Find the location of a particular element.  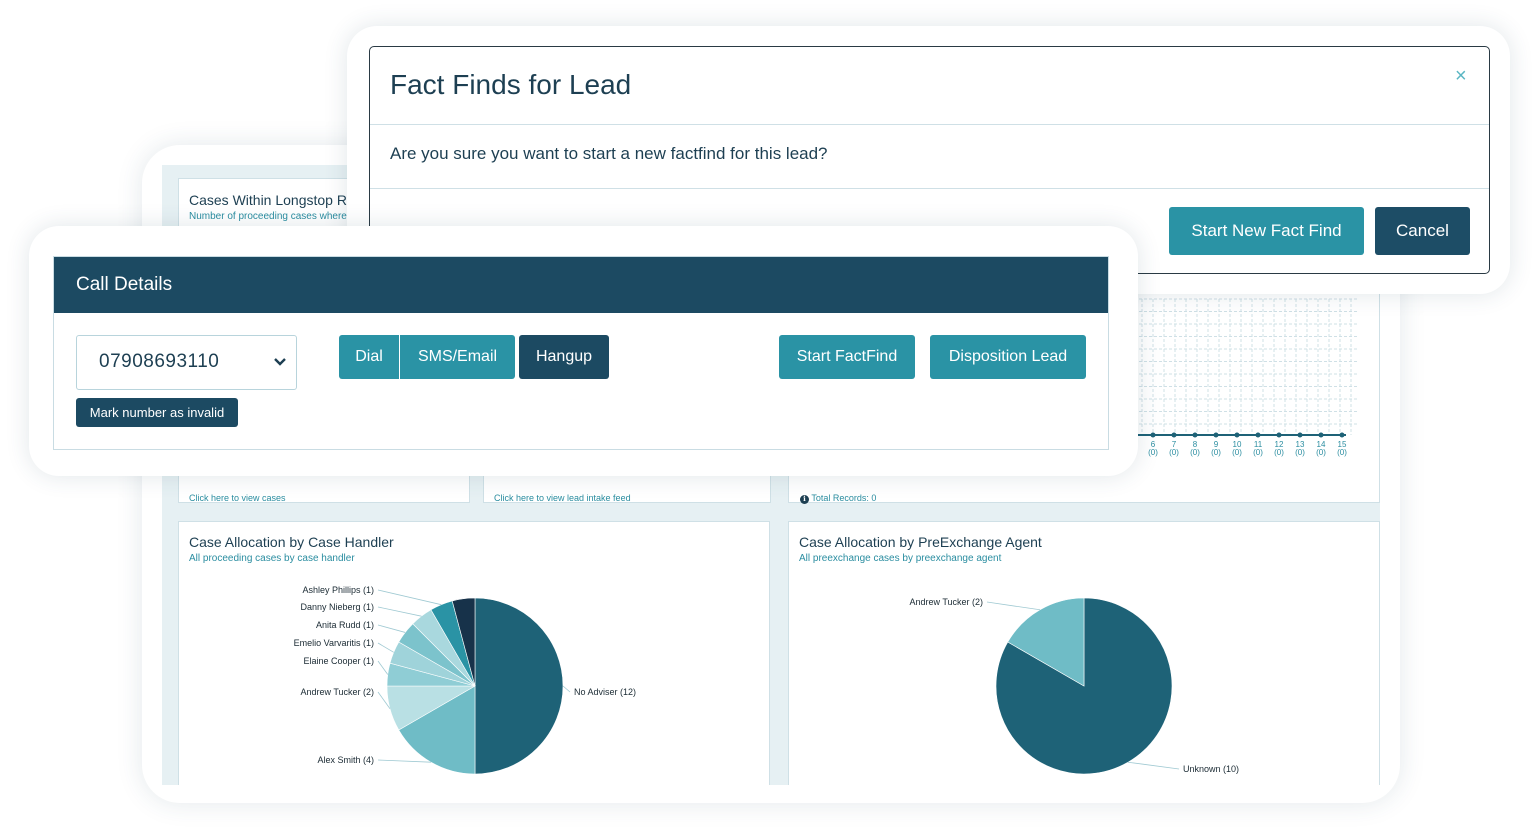

pie-slice-label: No Adviser (12) is located at coordinates (605, 692).